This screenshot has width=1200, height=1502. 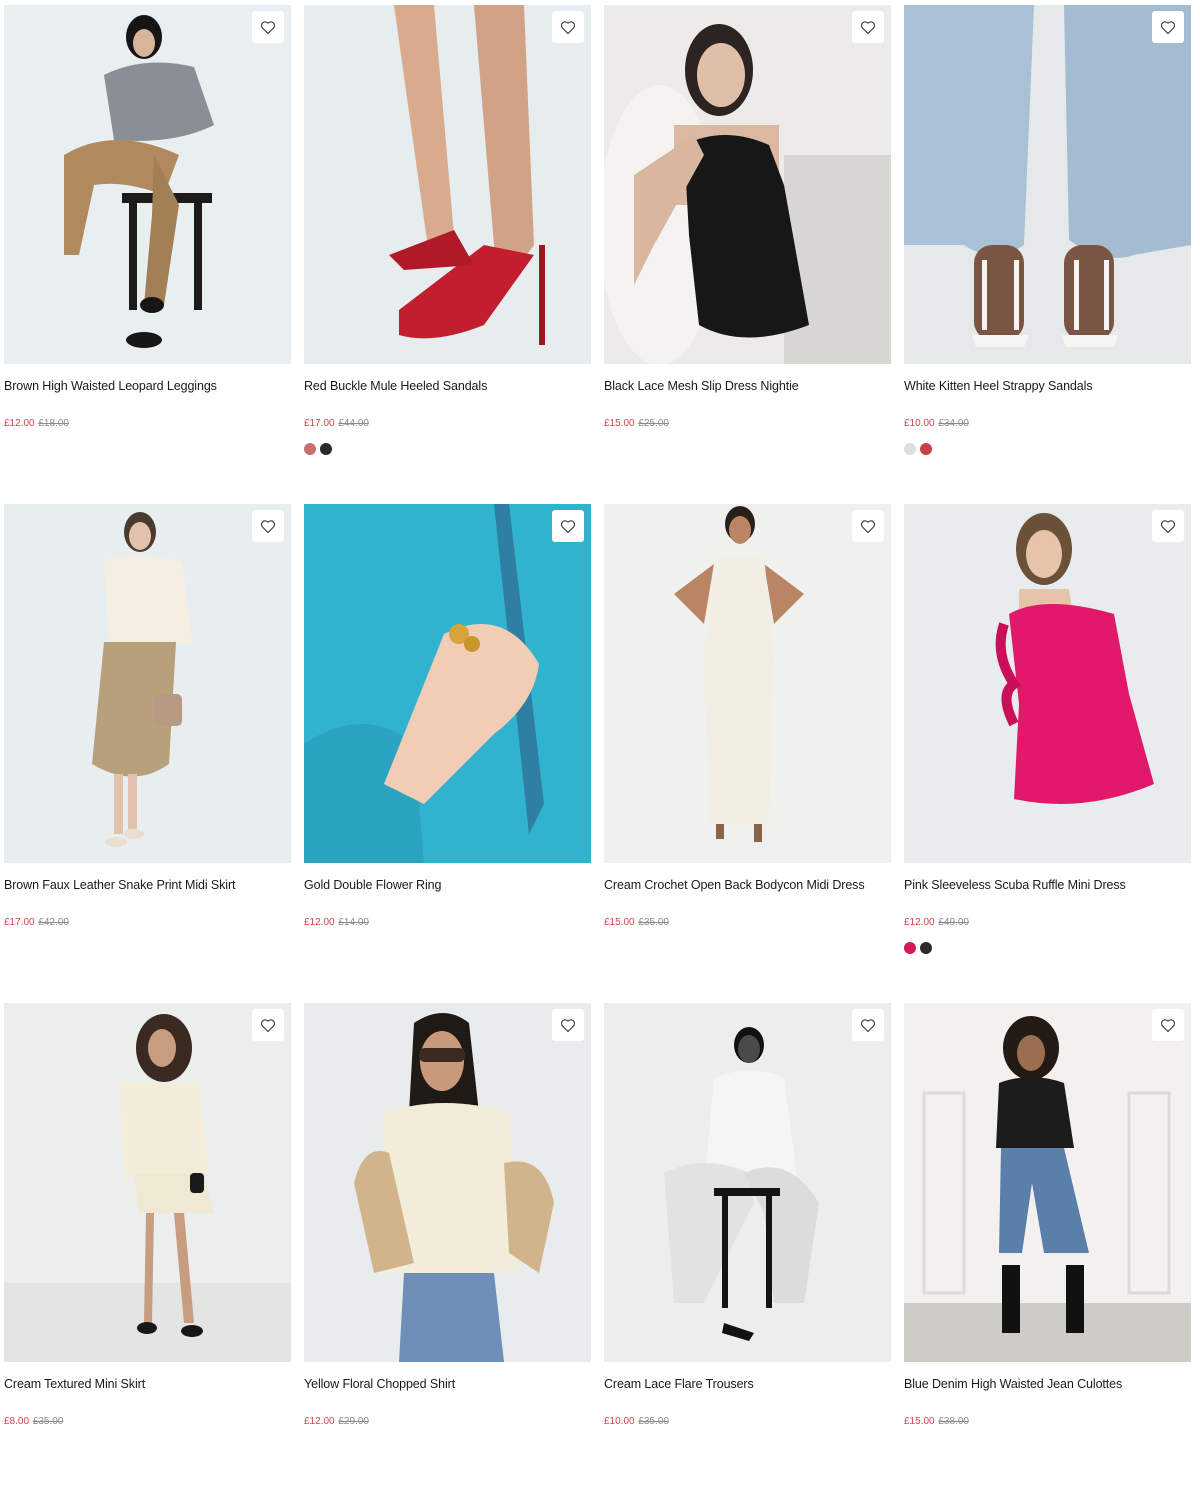 I want to click on original-price: £34.00, so click(x=953, y=423).